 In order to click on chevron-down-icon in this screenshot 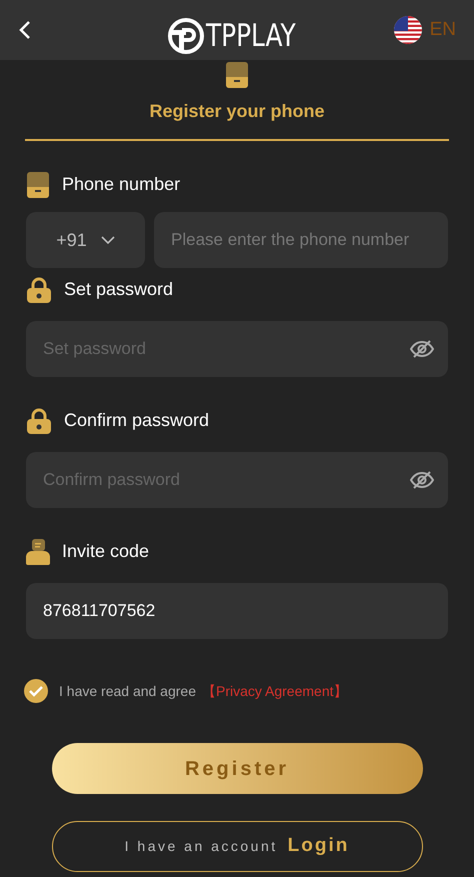, I will do `click(107, 240)`.